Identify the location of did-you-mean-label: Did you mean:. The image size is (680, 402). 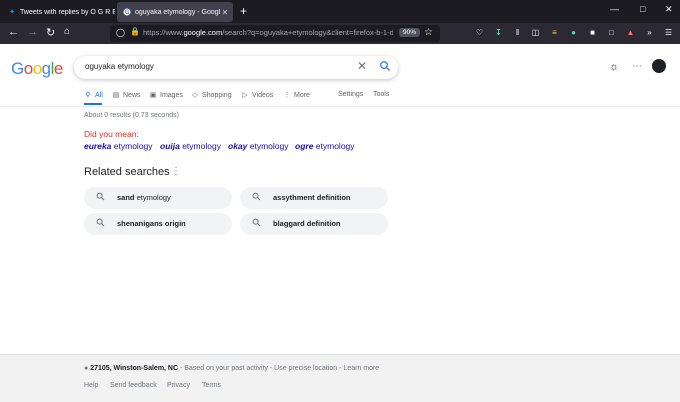
(111, 134).